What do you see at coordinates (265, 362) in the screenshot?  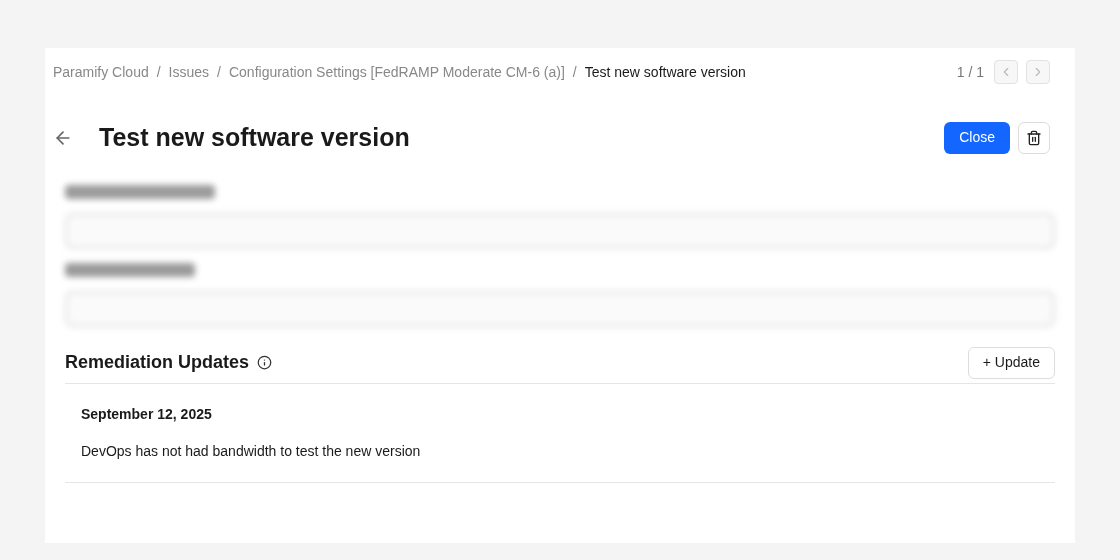 I see `info-icon` at bounding box center [265, 362].